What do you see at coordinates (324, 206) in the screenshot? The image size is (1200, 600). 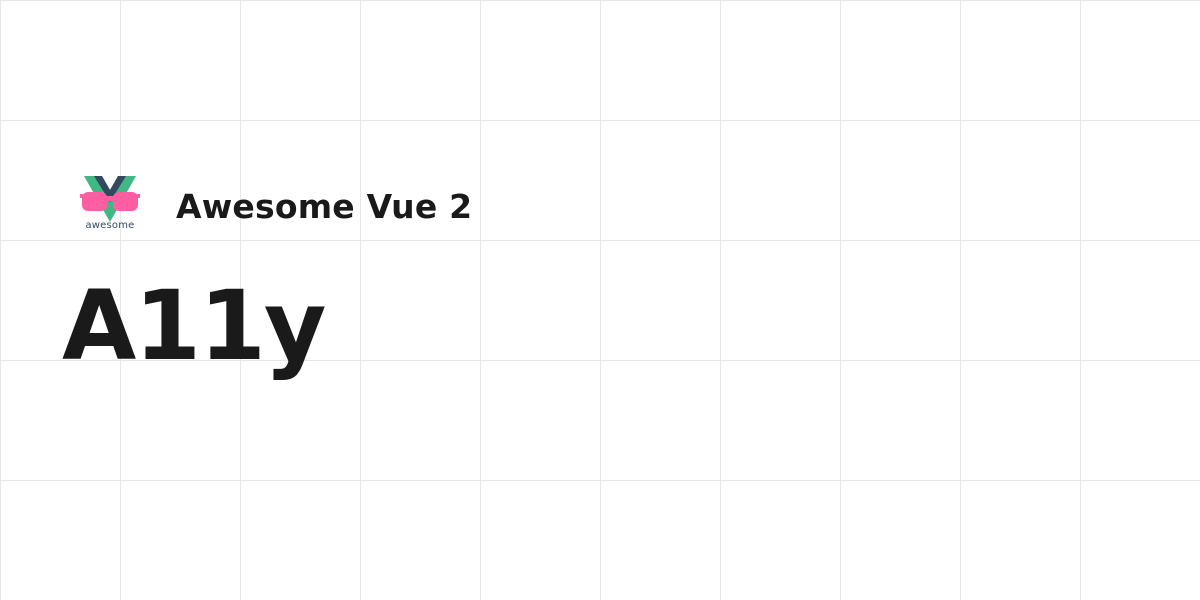 I see `site-name: Awesome Vue 2` at bounding box center [324, 206].